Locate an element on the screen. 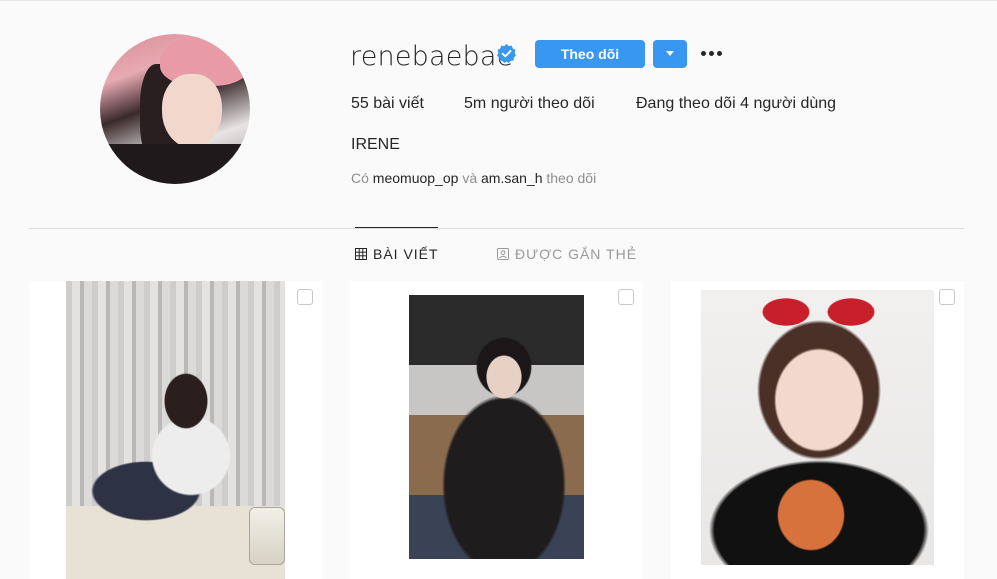 This screenshot has width=997, height=579. follow-button: Theo dõi is located at coordinates (590, 54).